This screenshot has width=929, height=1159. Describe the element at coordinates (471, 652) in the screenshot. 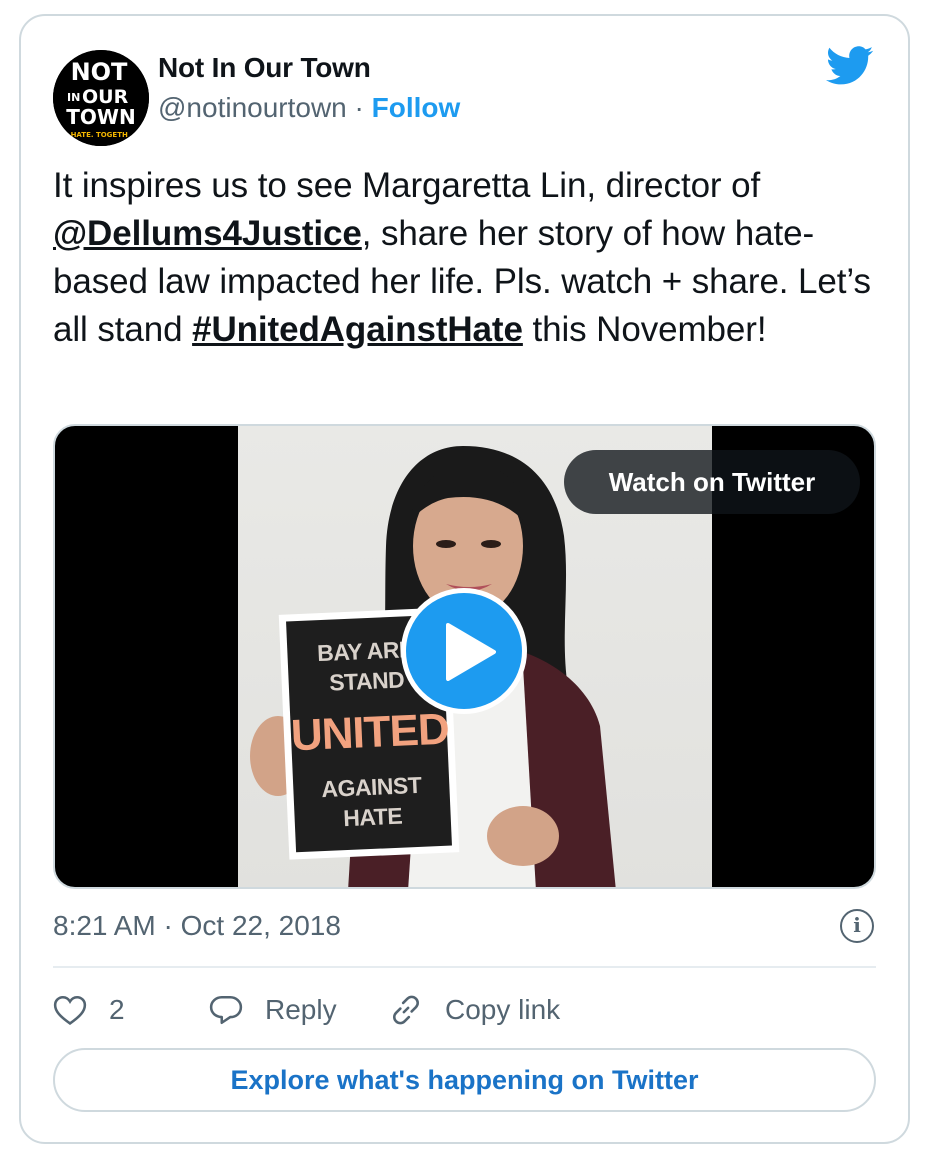

I see `play-icon` at that location.